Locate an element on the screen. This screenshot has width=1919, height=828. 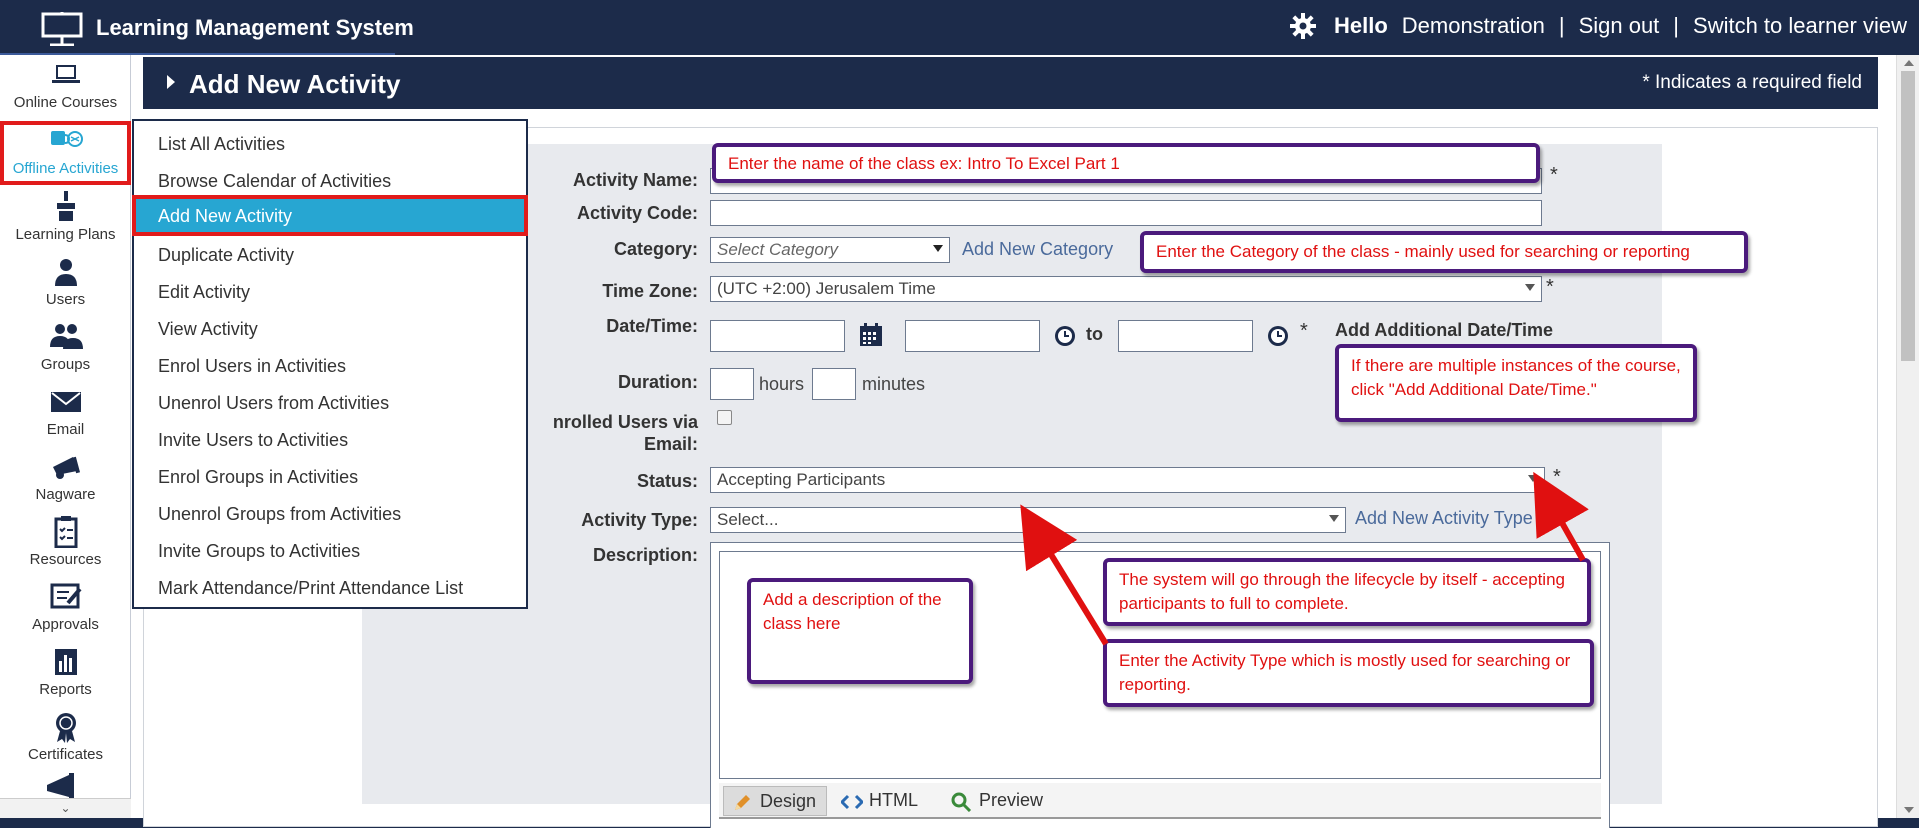
menu-item-view-activity: View Activity is located at coordinates (330, 326).